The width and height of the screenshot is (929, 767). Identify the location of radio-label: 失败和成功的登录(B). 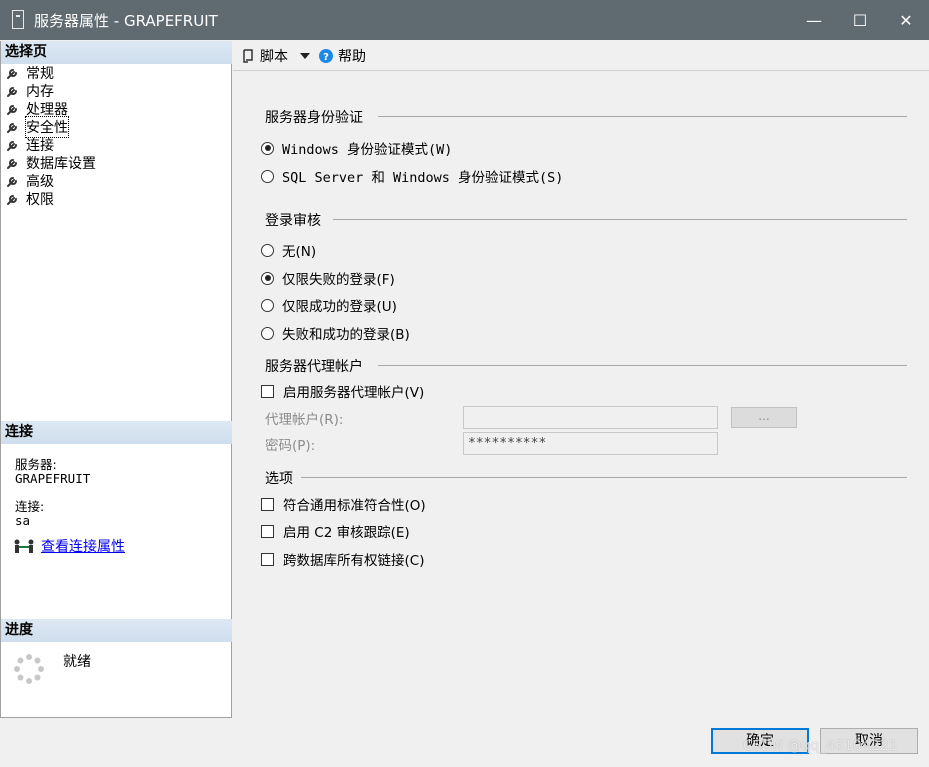
(346, 335).